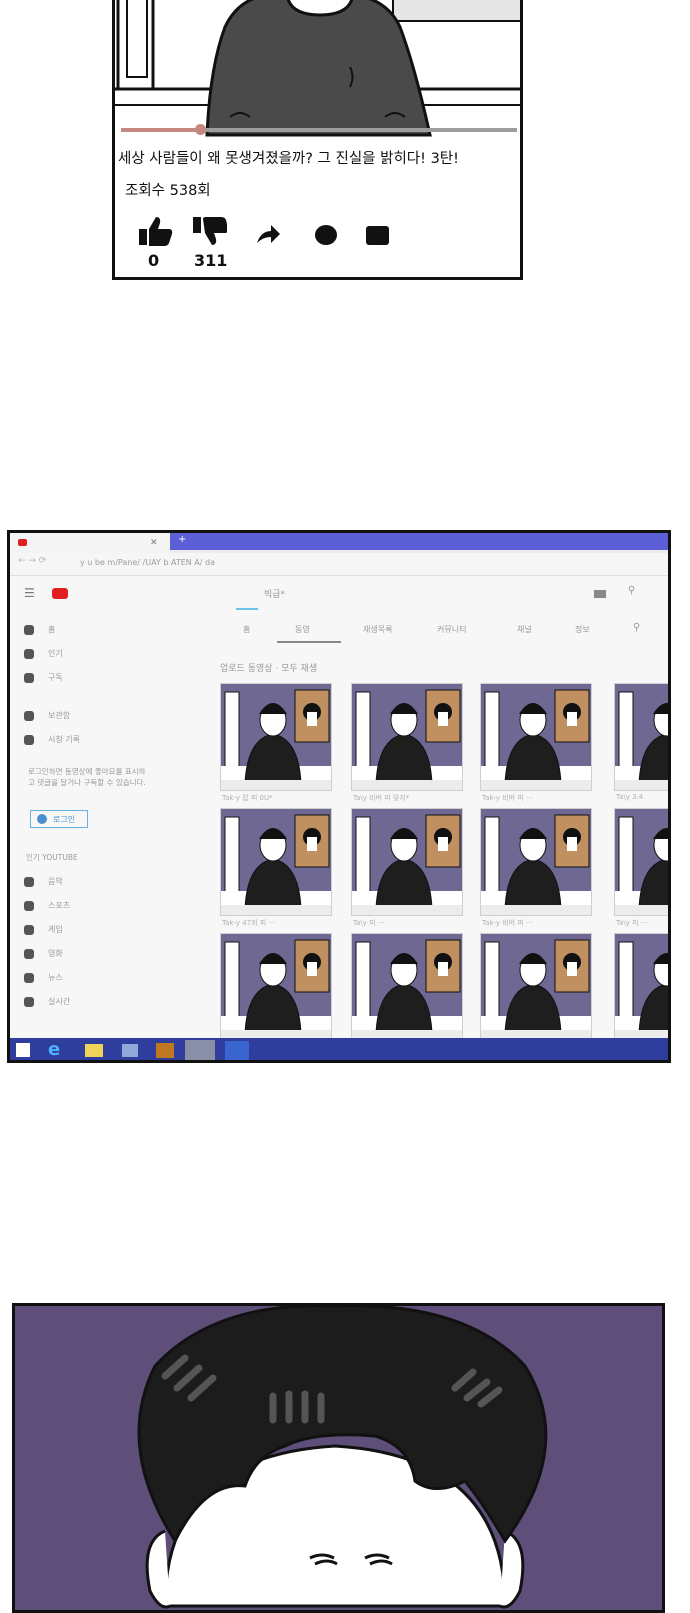  Describe the element at coordinates (200, 1050) in the screenshot. I see `taskbar-slot` at that location.